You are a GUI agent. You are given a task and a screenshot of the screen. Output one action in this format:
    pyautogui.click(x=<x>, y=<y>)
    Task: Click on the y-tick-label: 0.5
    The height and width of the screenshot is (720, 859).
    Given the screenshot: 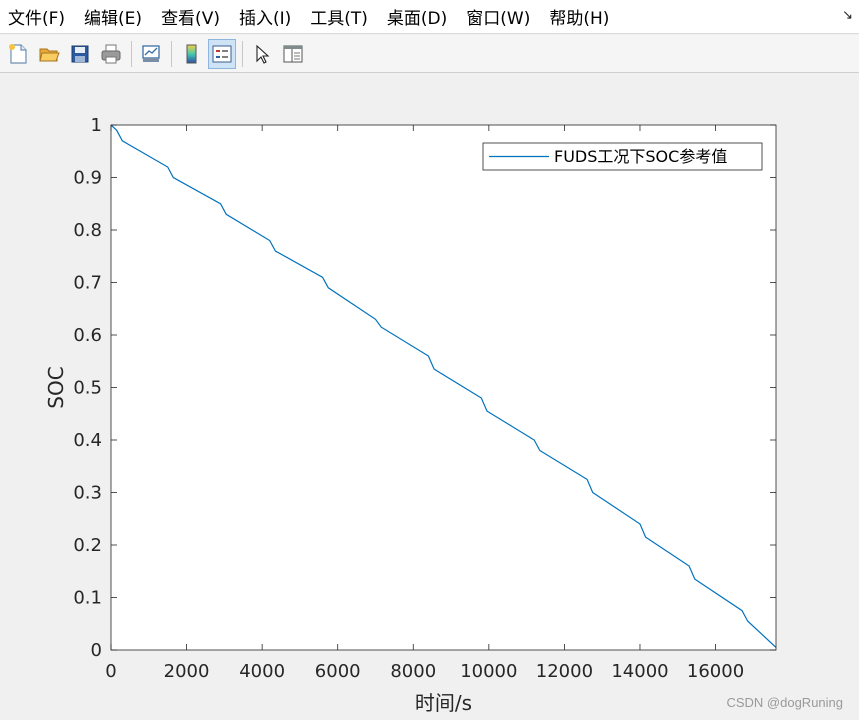 What is the action you would take?
    pyautogui.click(x=87, y=388)
    